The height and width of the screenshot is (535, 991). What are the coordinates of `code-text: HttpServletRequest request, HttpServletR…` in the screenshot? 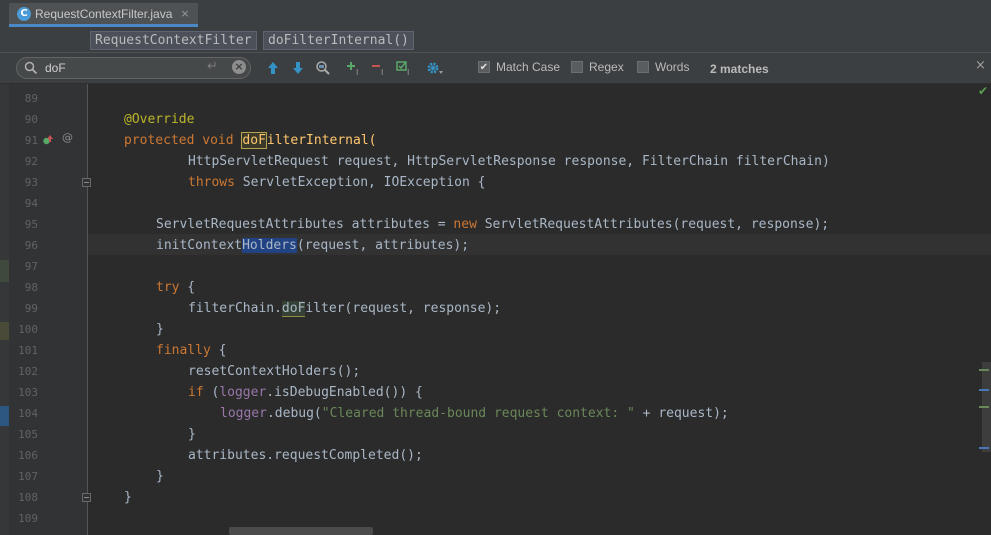 It's located at (509, 161).